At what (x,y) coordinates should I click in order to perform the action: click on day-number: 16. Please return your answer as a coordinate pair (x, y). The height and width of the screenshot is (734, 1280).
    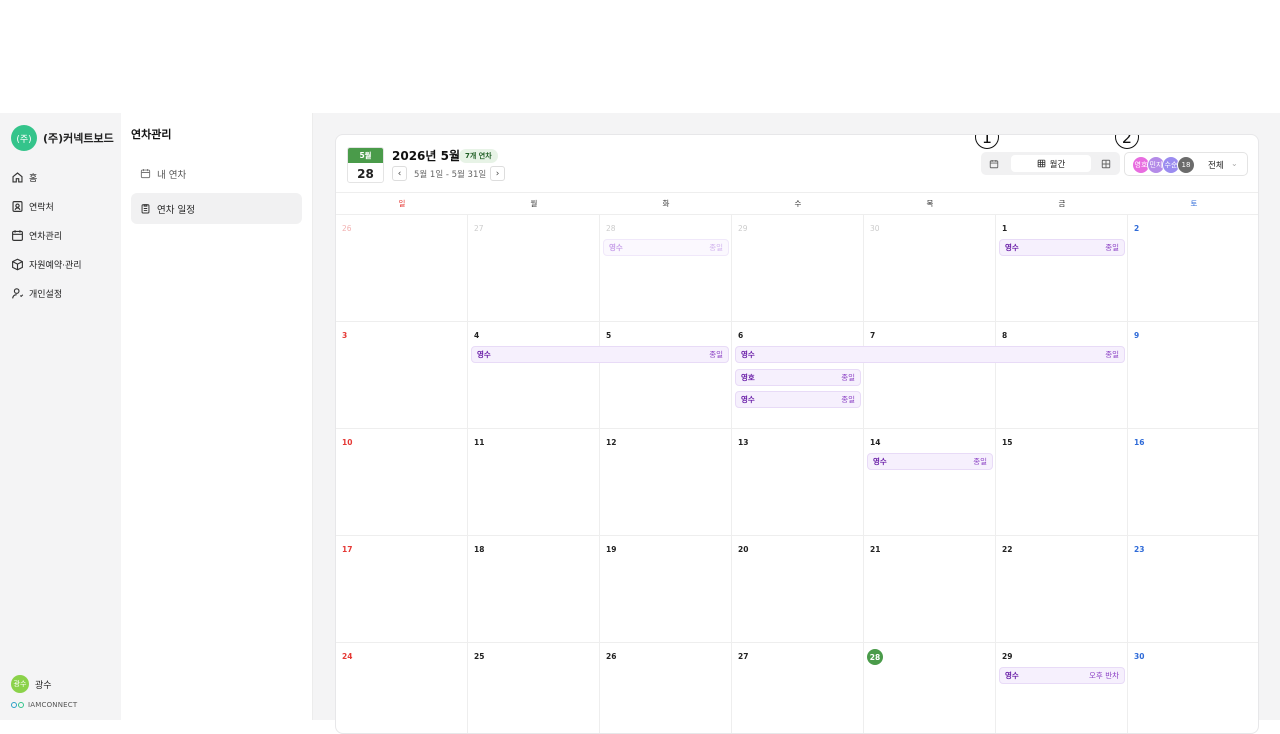
    Looking at the image, I should click on (1139, 442).